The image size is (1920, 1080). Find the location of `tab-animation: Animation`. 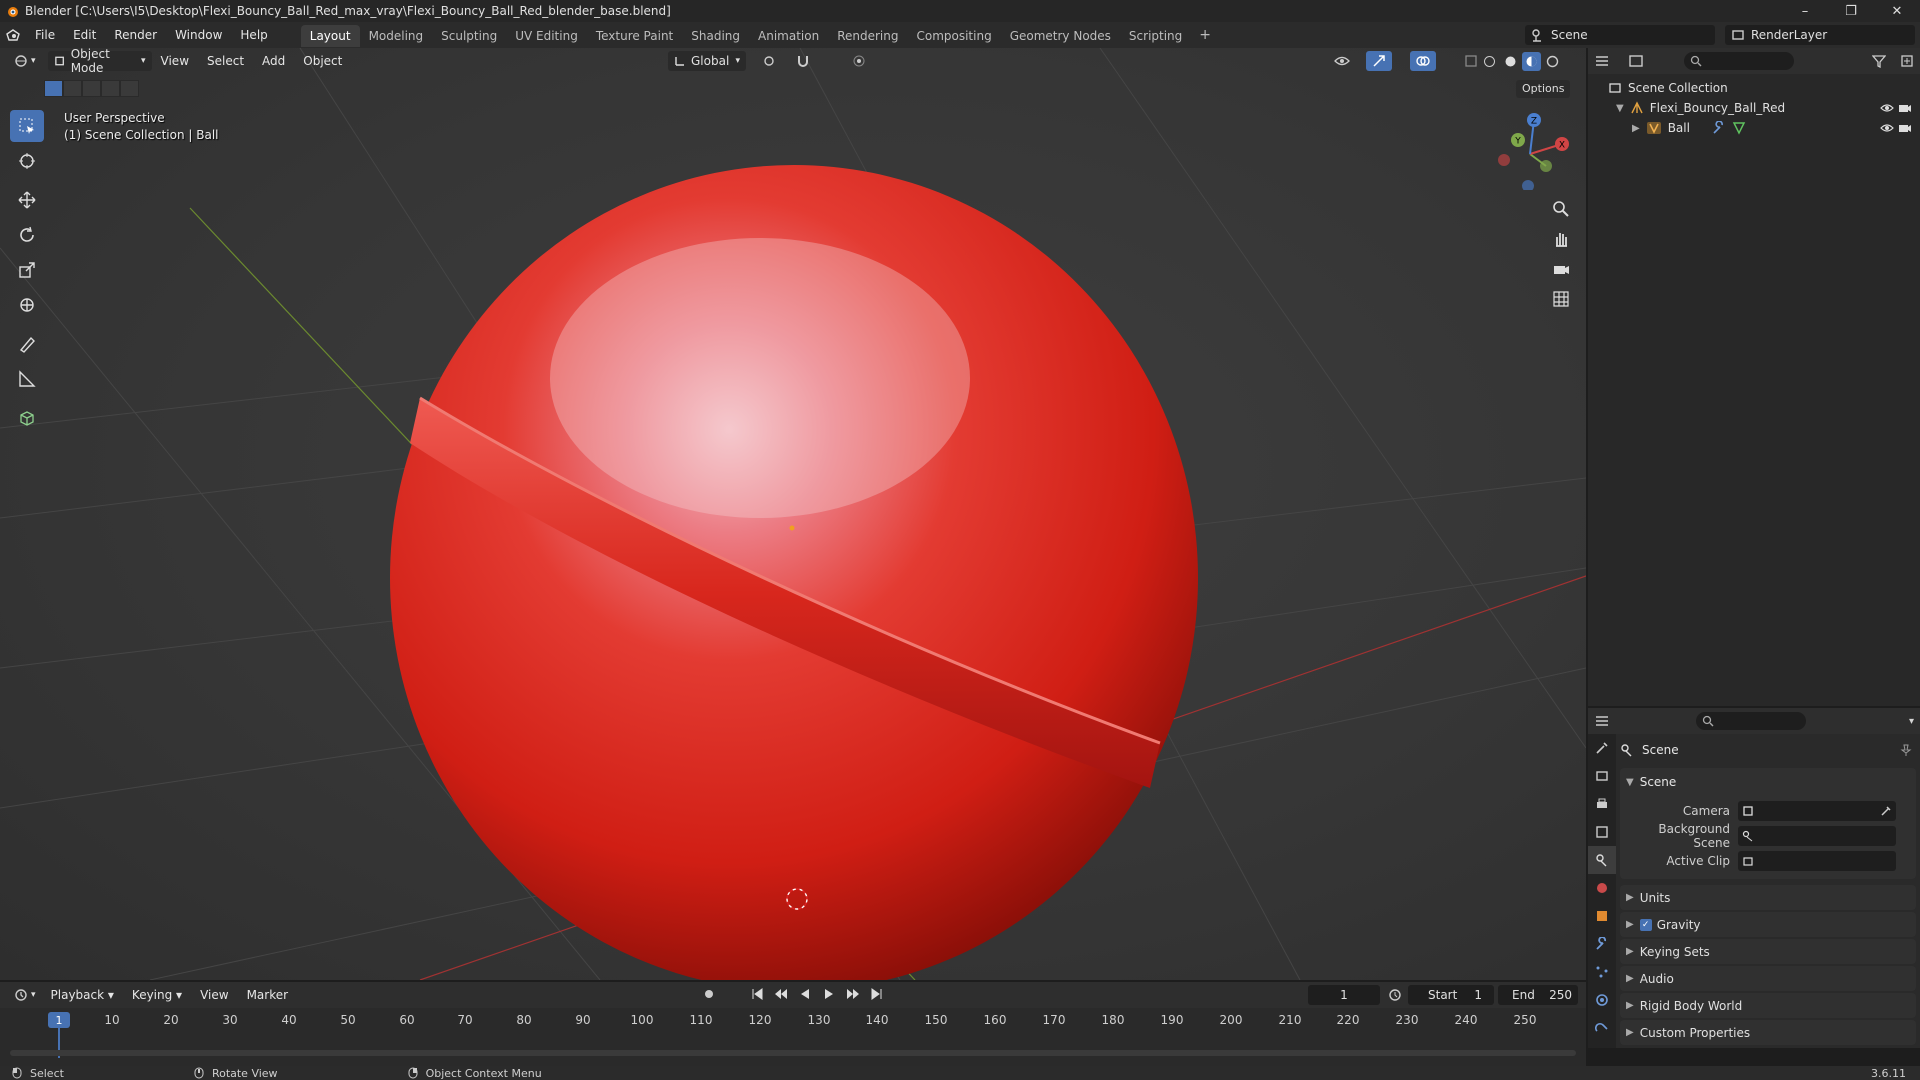

tab-animation: Animation is located at coordinates (788, 36).